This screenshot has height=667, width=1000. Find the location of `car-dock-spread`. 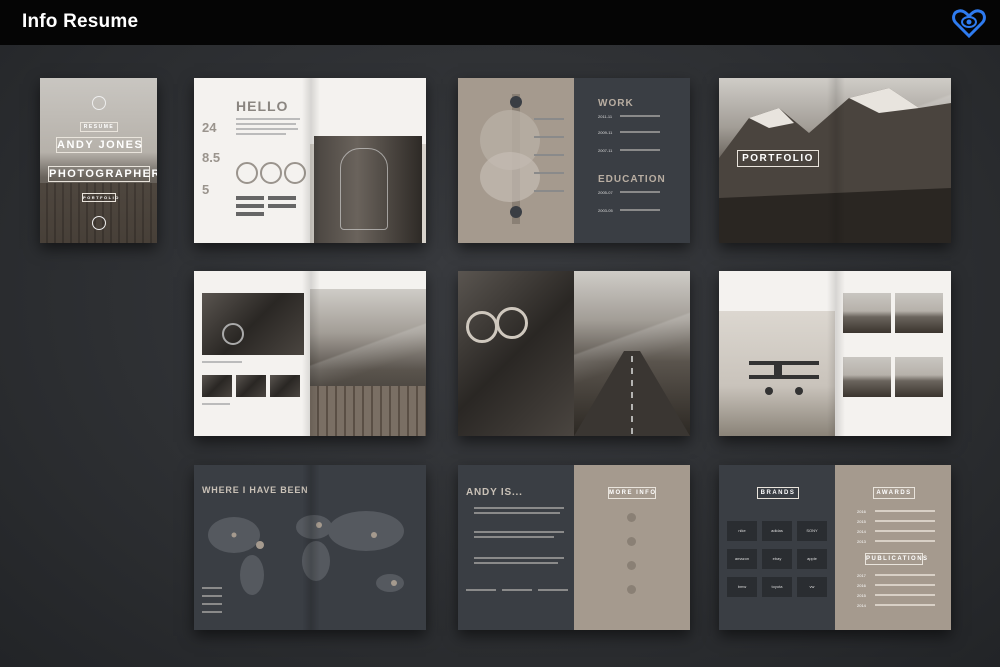

car-dock-spread is located at coordinates (310, 353).